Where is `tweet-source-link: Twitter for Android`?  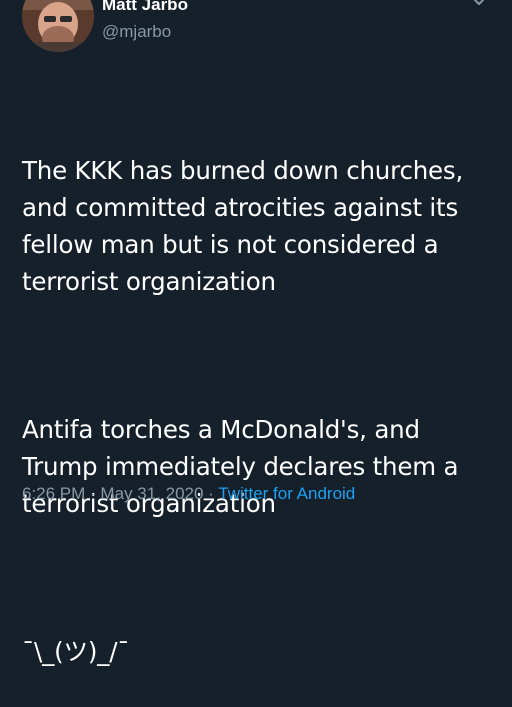 tweet-source-link: Twitter for Android is located at coordinates (286, 493).